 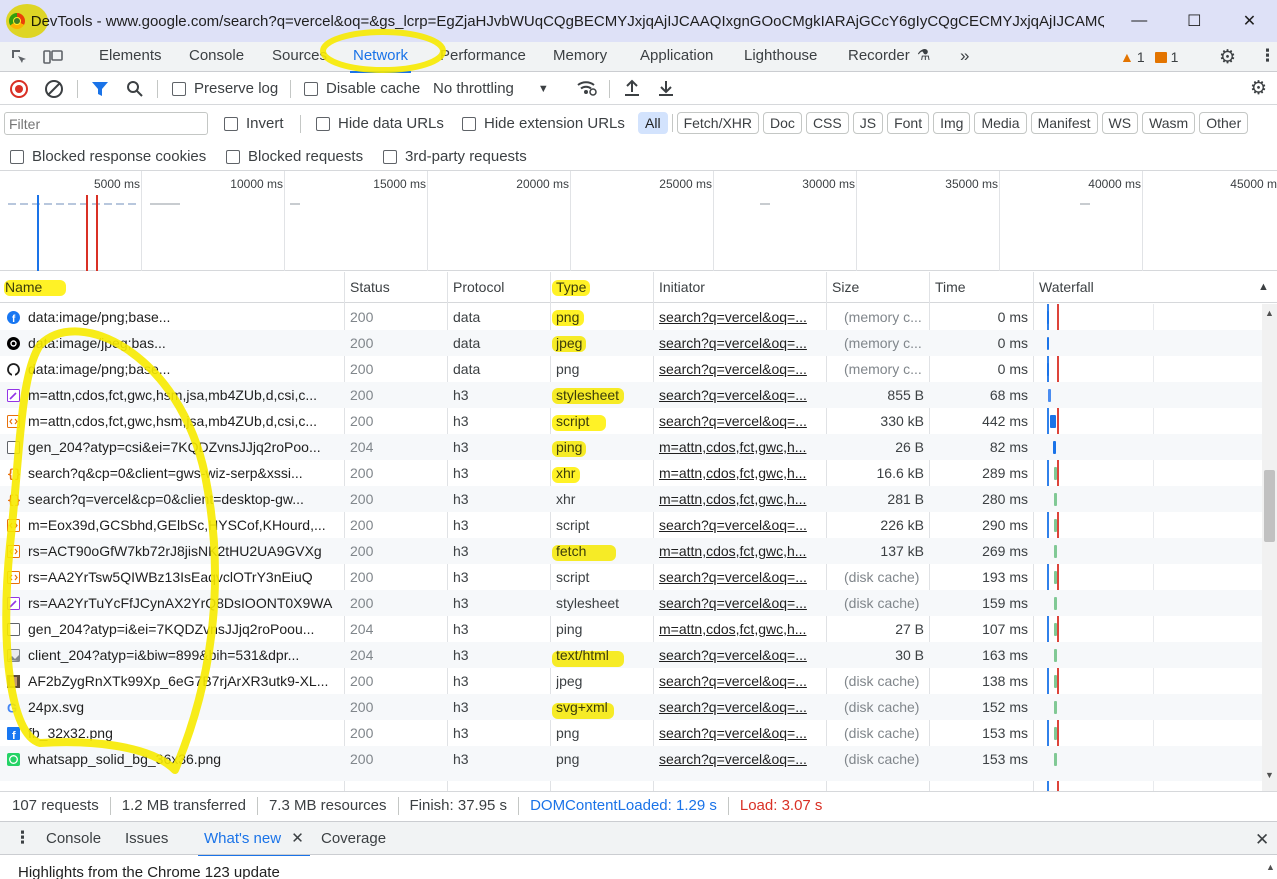 I want to click on third-party-toggle: 3rd-party requests, so click(x=455, y=156).